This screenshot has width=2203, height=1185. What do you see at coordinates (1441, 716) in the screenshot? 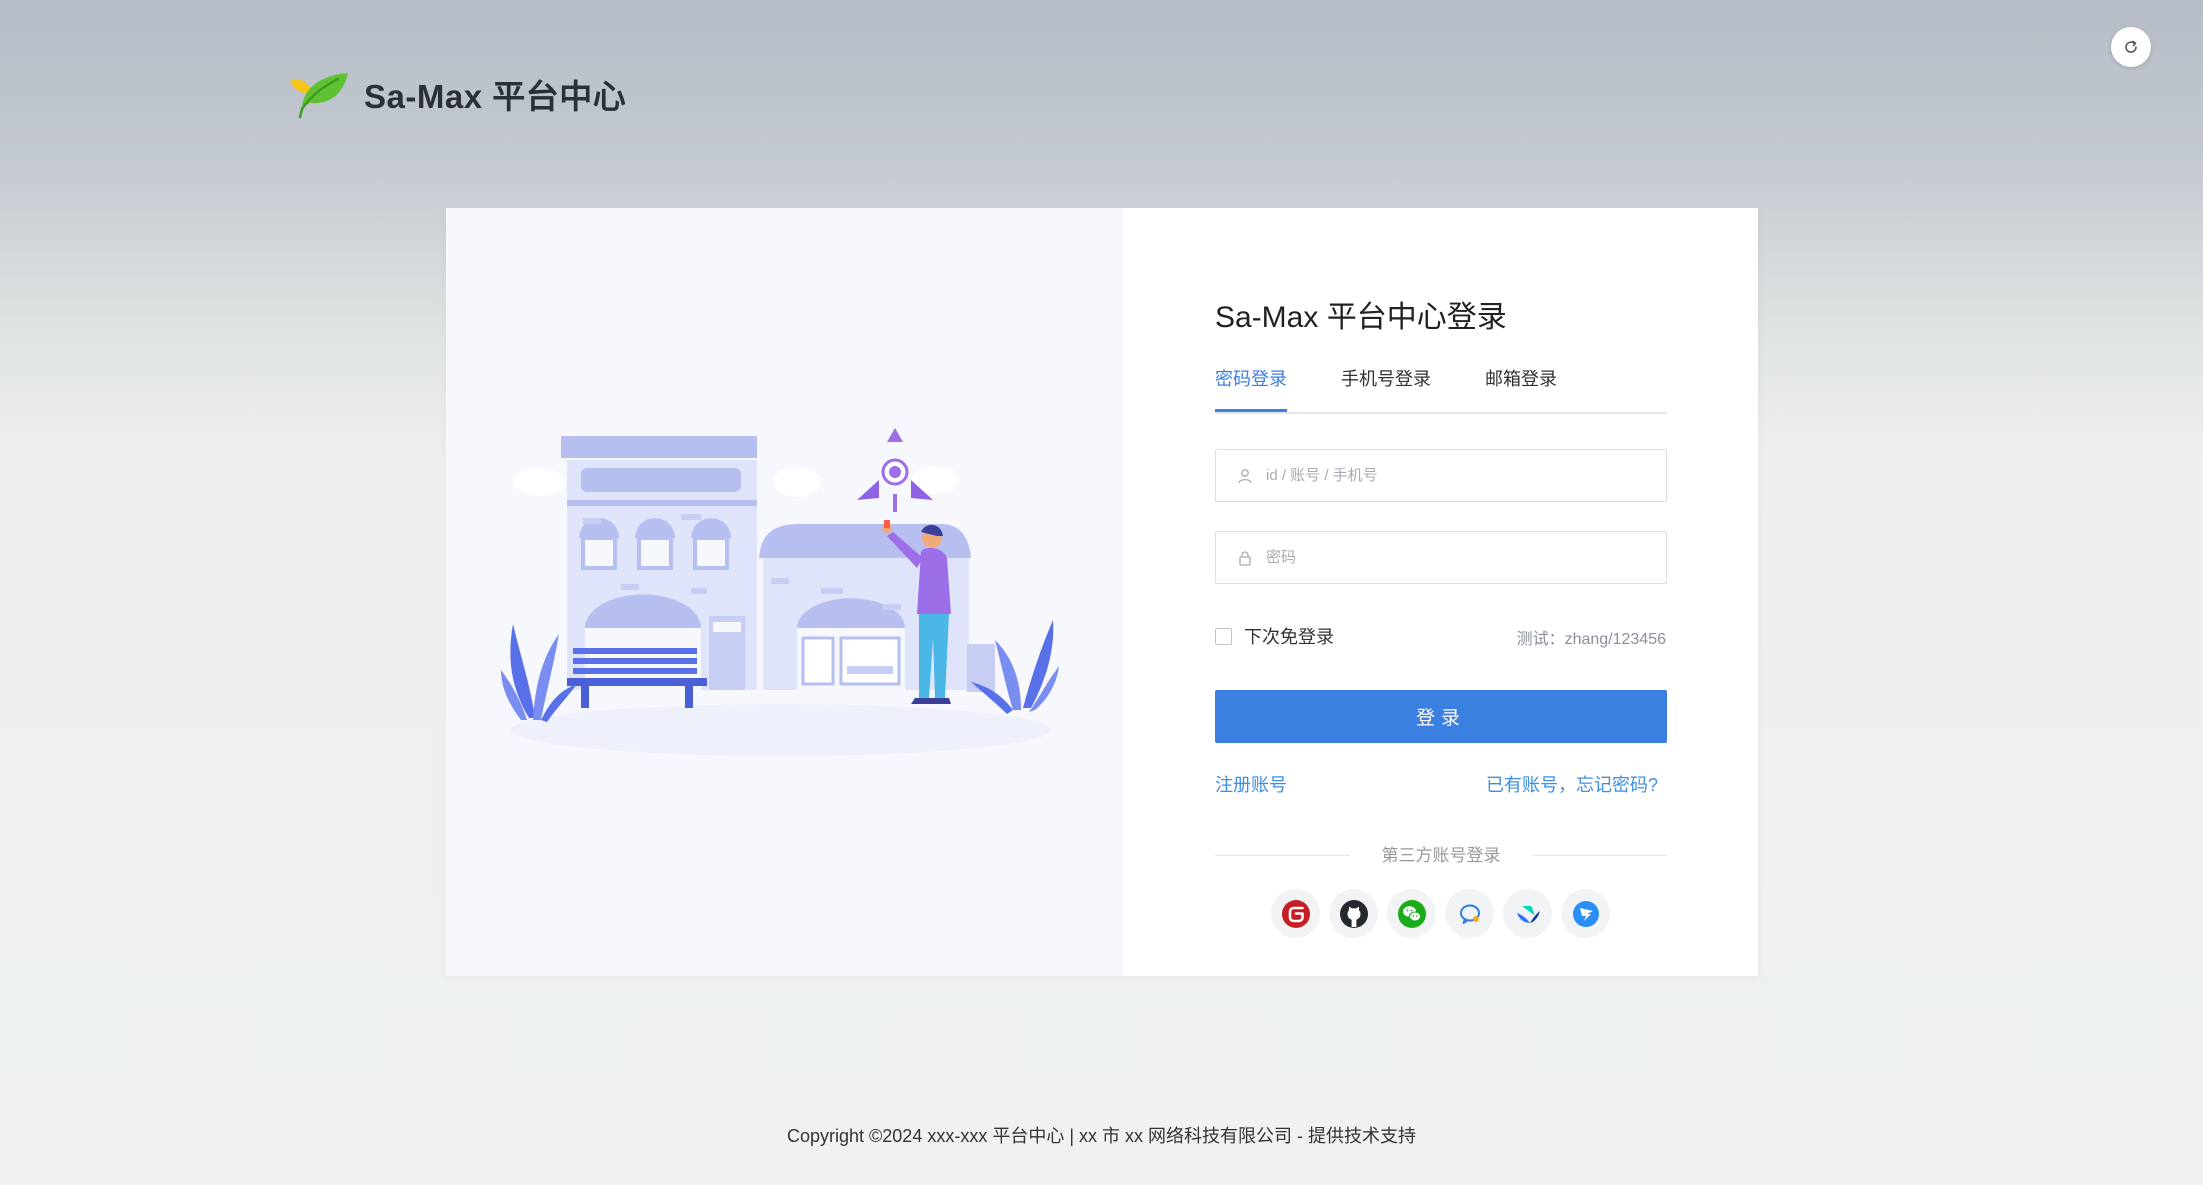
I see `login-button: 登录` at bounding box center [1441, 716].